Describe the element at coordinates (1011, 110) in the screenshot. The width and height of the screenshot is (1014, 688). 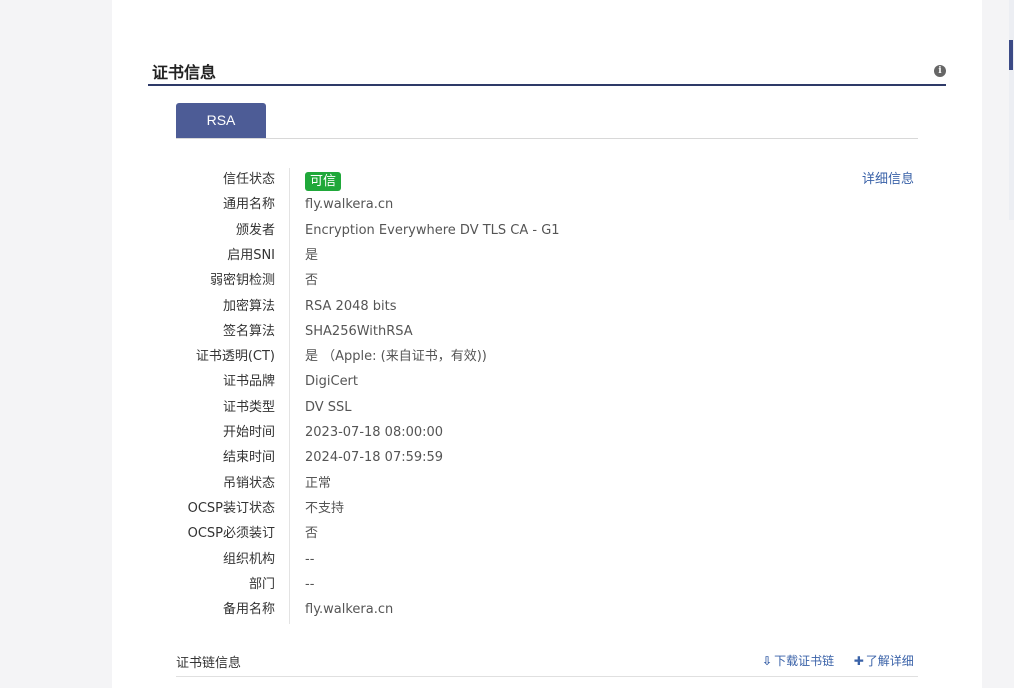
I see `right-scroll-panel` at that location.